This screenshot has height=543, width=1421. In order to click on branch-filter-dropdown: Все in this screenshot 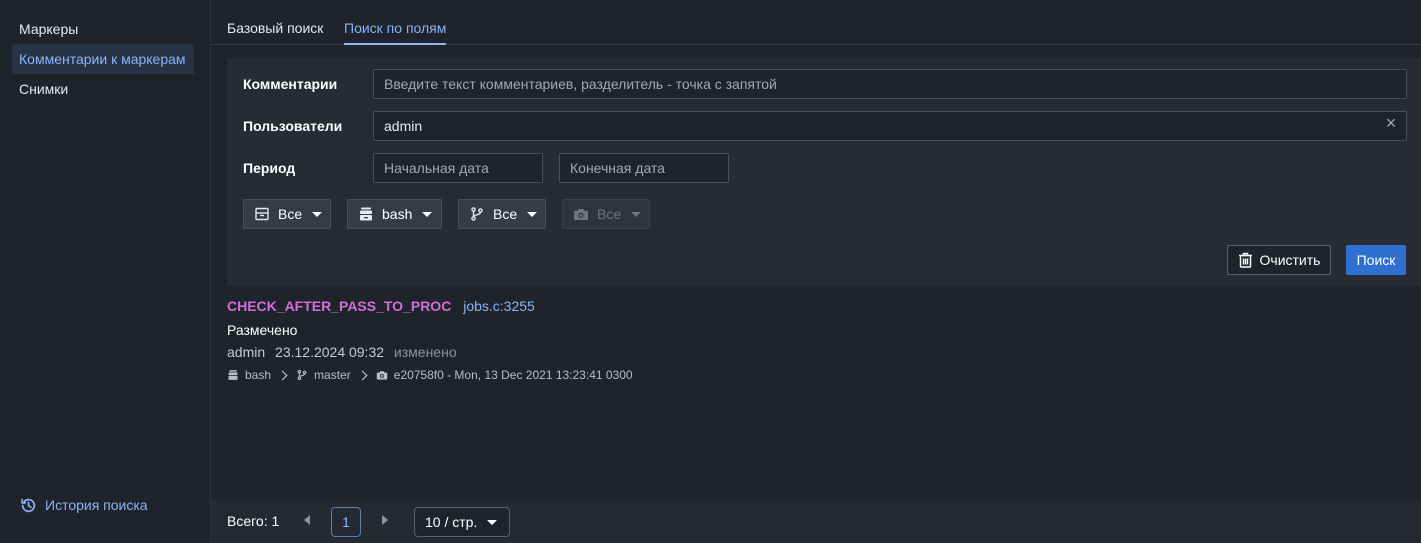, I will do `click(502, 214)`.